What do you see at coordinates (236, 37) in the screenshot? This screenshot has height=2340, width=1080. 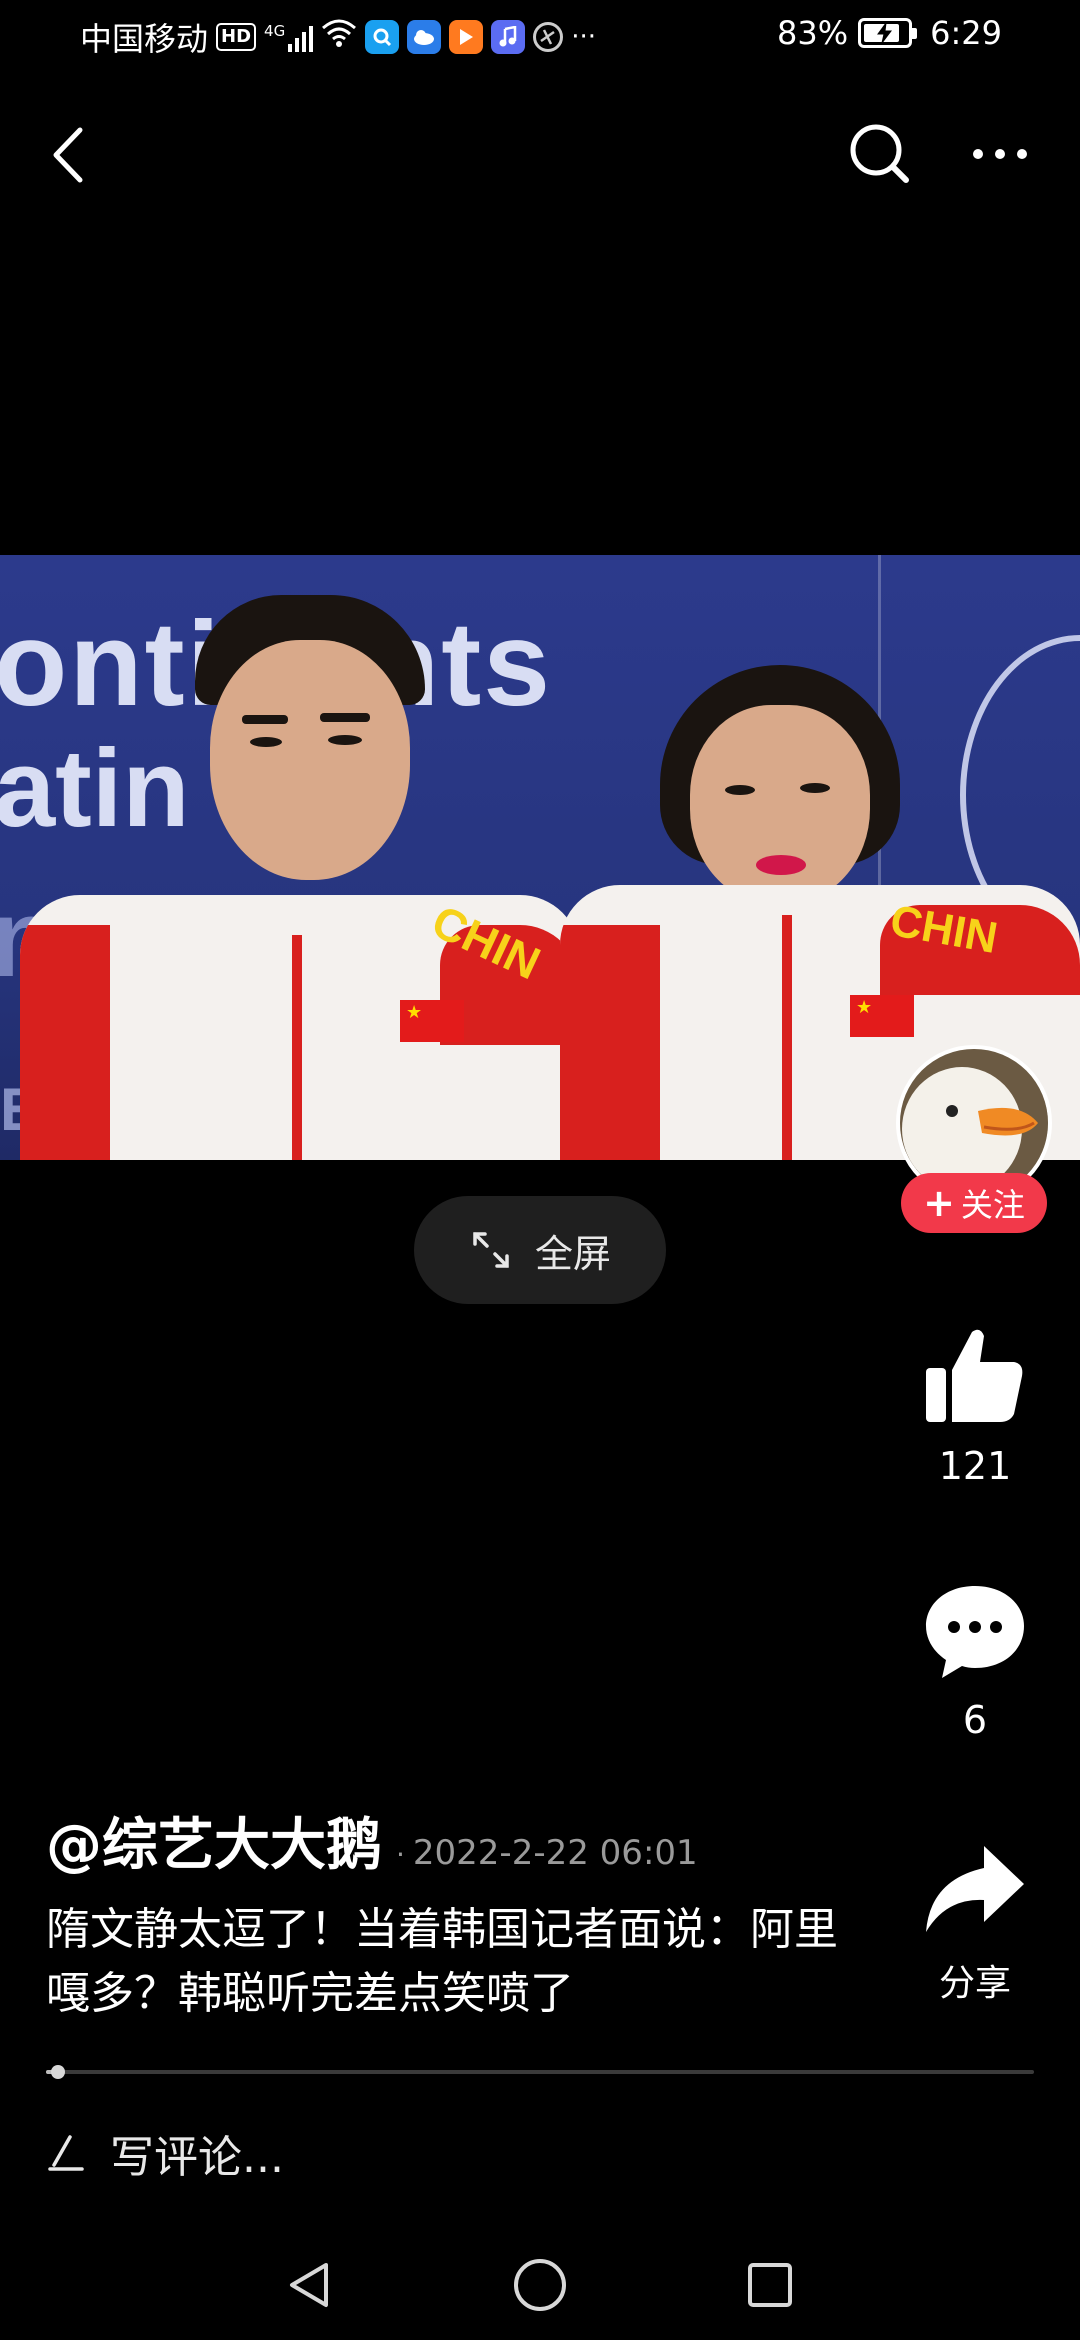 I see `hd-badge: HD` at bounding box center [236, 37].